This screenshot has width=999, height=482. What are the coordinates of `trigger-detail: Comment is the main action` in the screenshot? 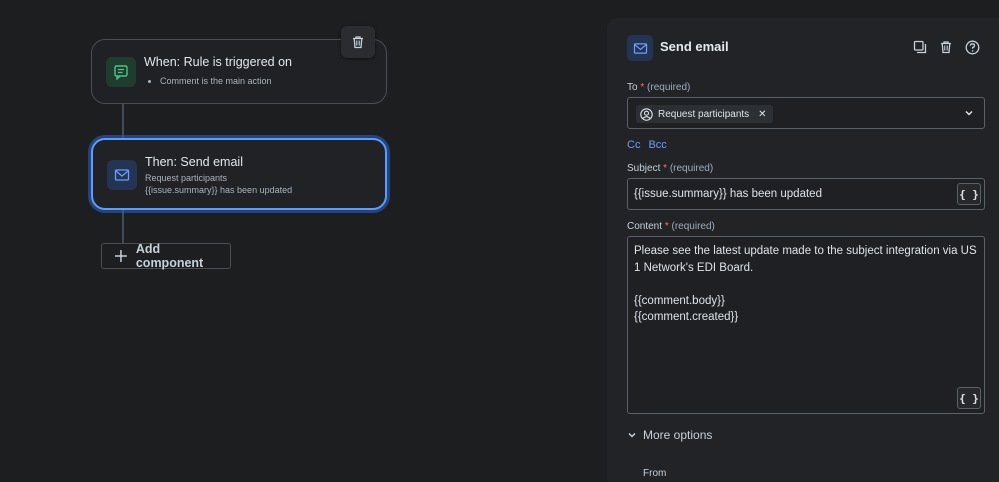 It's located at (216, 81).